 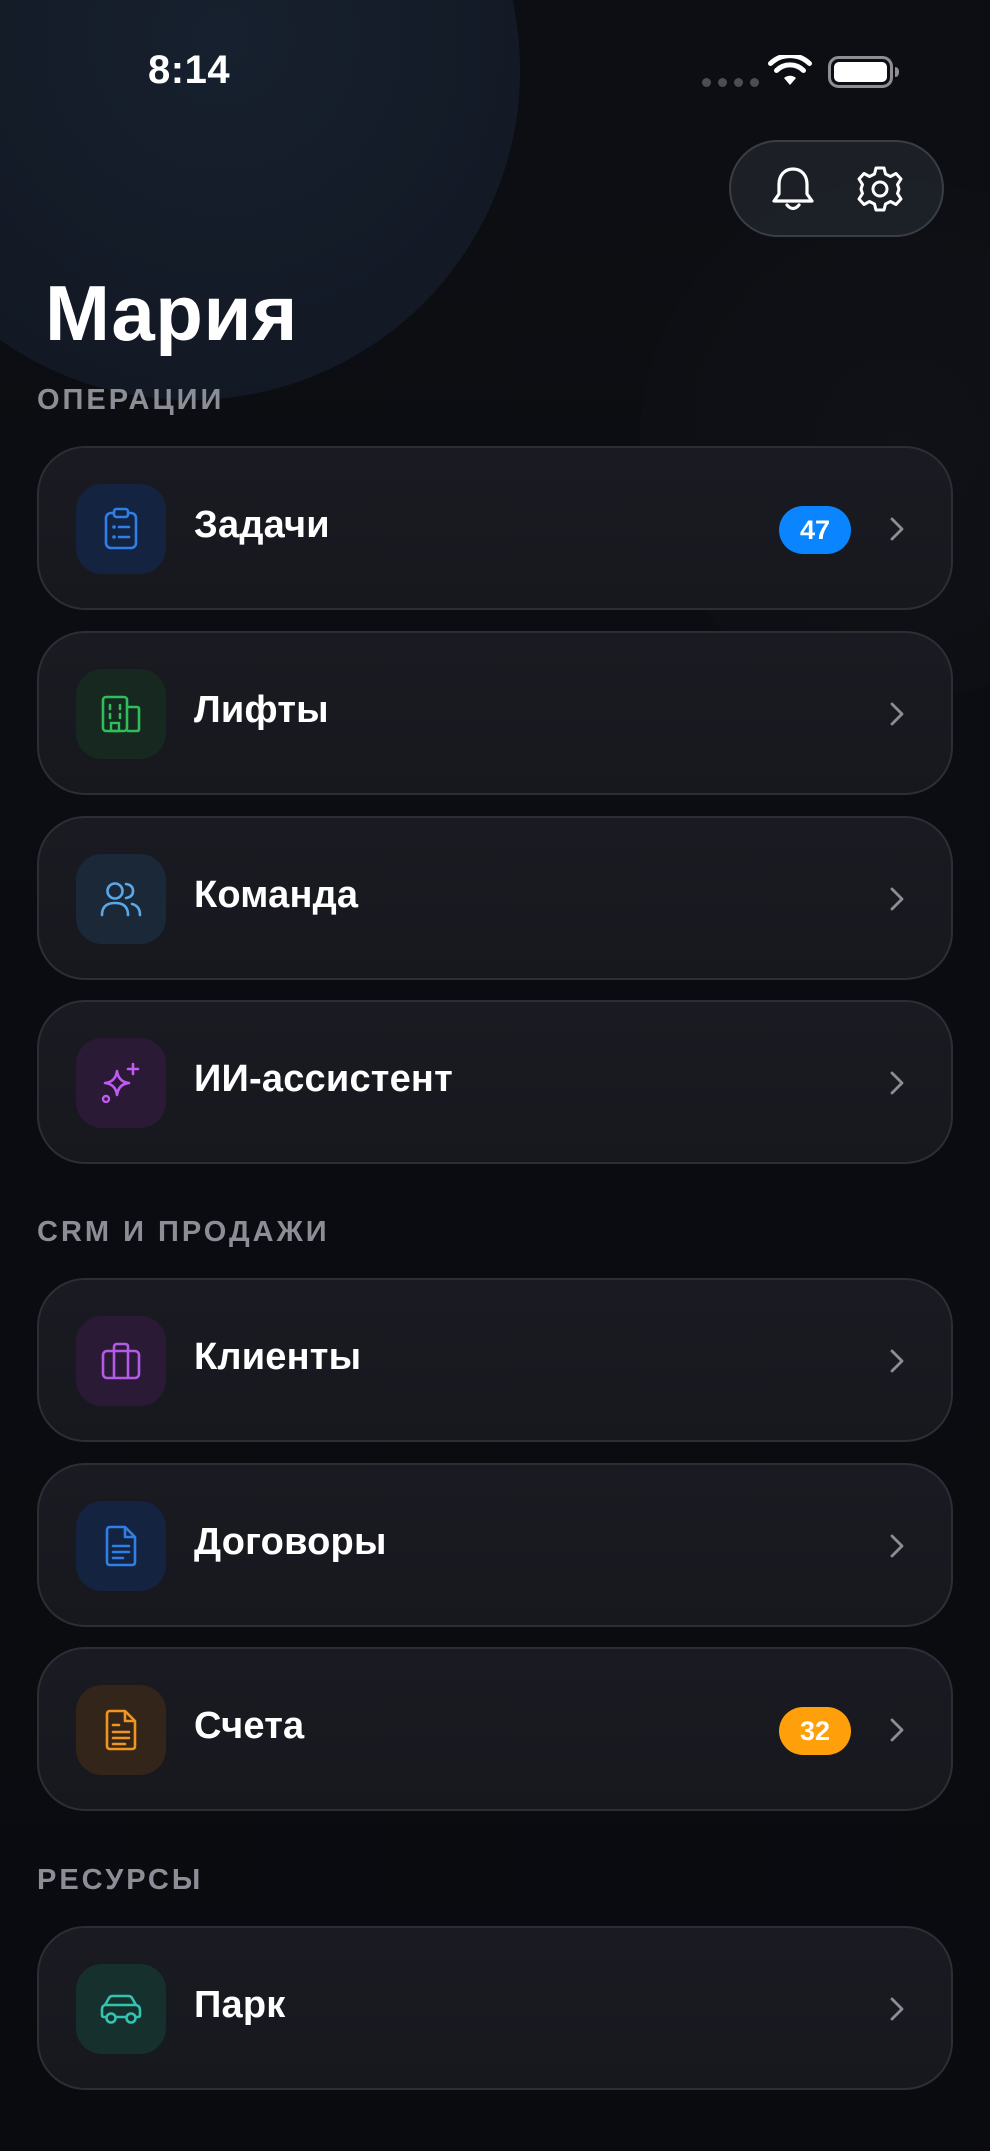 I want to click on battery-icon, so click(x=863, y=72).